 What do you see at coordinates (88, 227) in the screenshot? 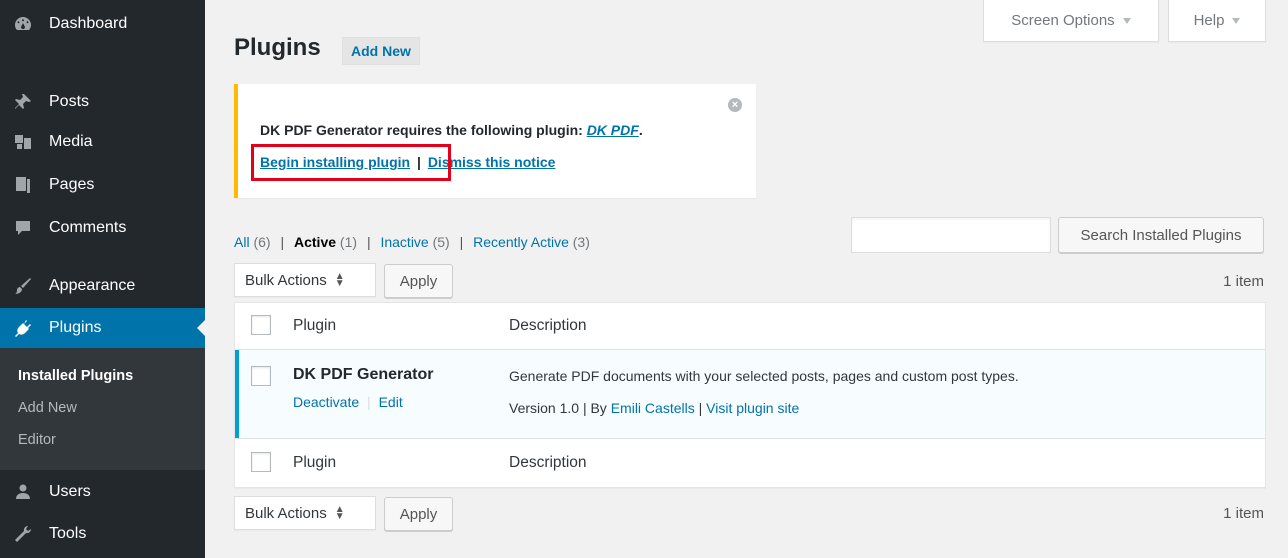
I see `sidebar-item-label: Comments` at bounding box center [88, 227].